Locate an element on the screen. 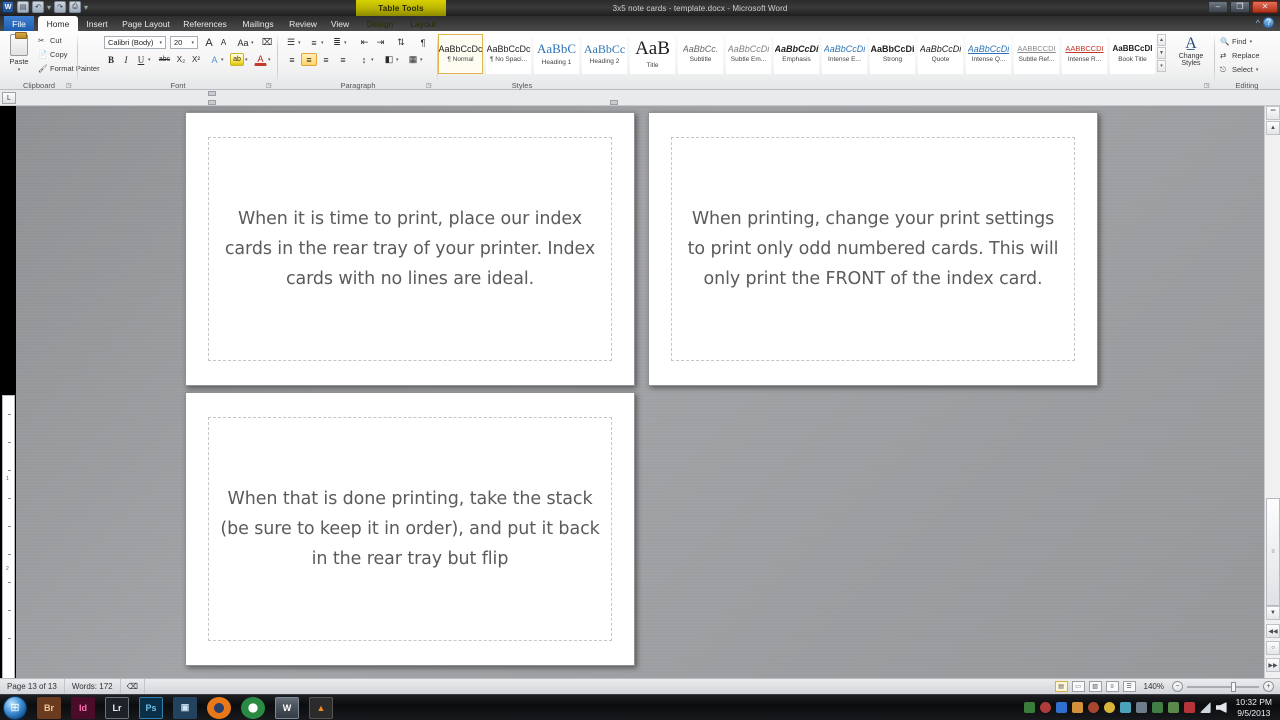 The image size is (1280, 720). minimize-button: – is located at coordinates (1218, 7).